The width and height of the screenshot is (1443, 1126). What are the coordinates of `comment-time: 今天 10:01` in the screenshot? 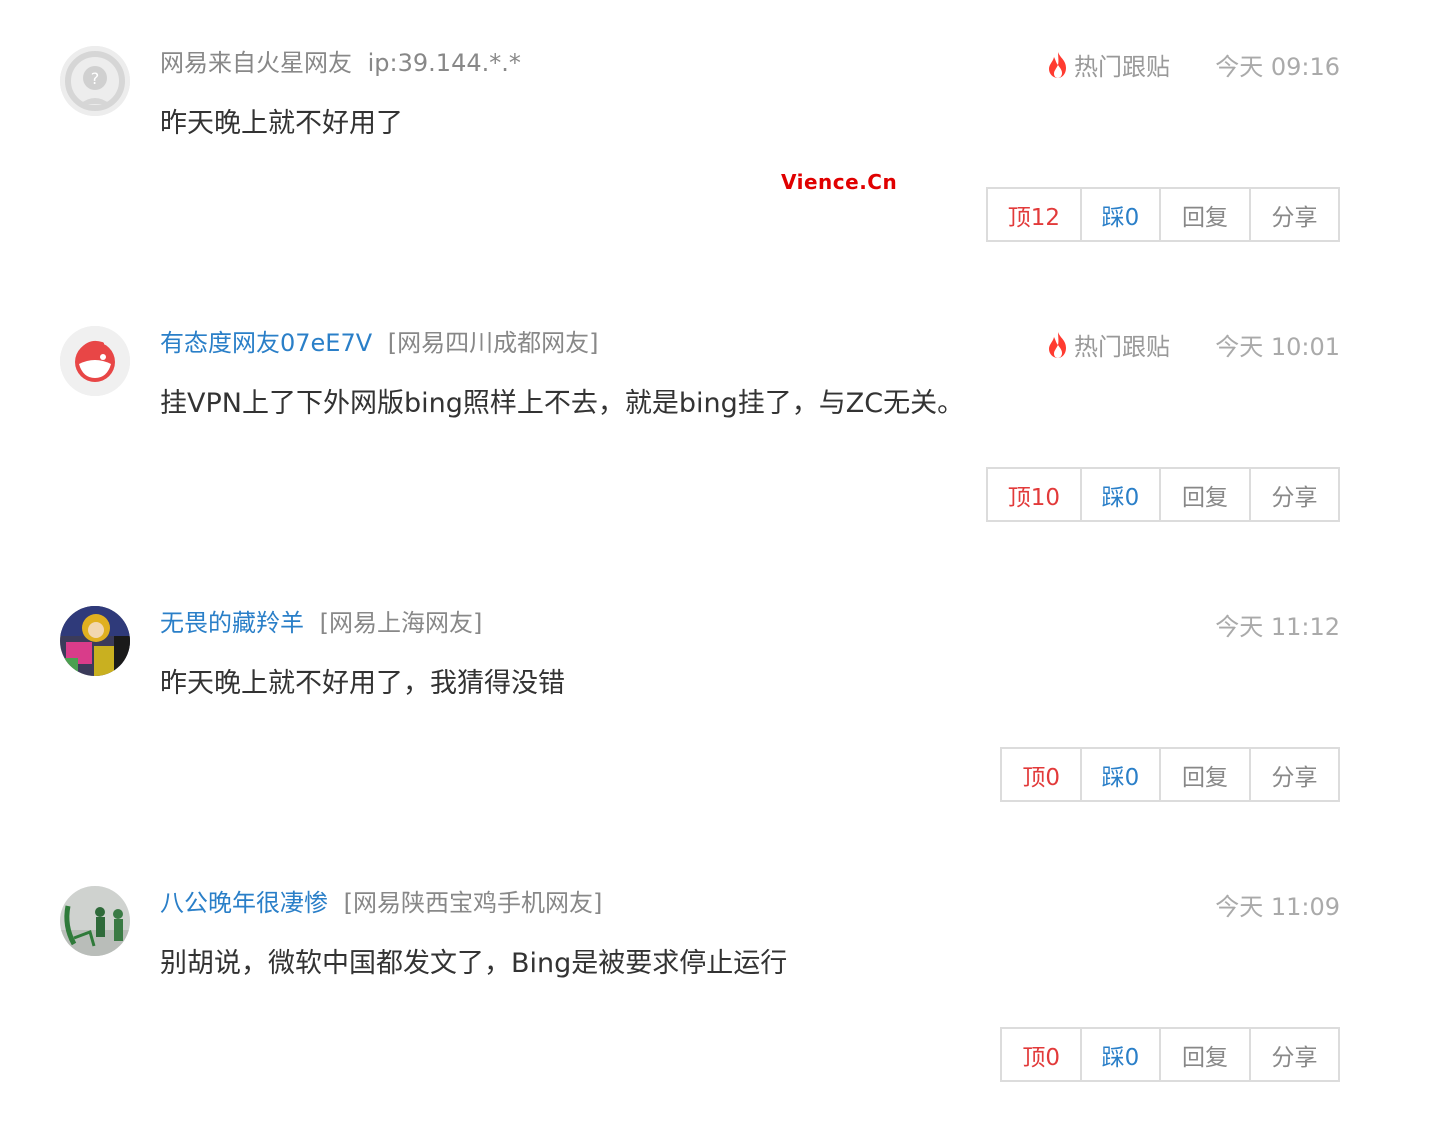 It's located at (1277, 347).